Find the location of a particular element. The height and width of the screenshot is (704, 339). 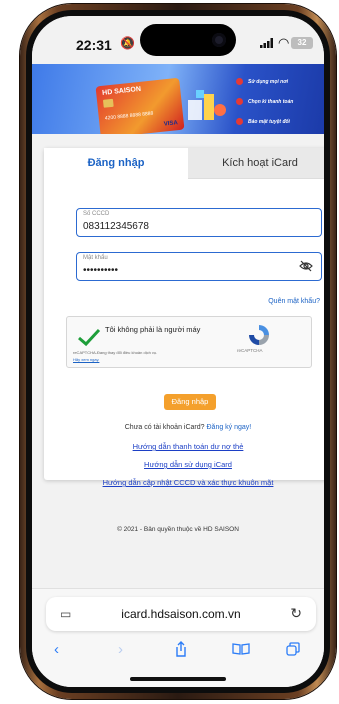

bookmarks-icon is located at coordinates (241, 649).